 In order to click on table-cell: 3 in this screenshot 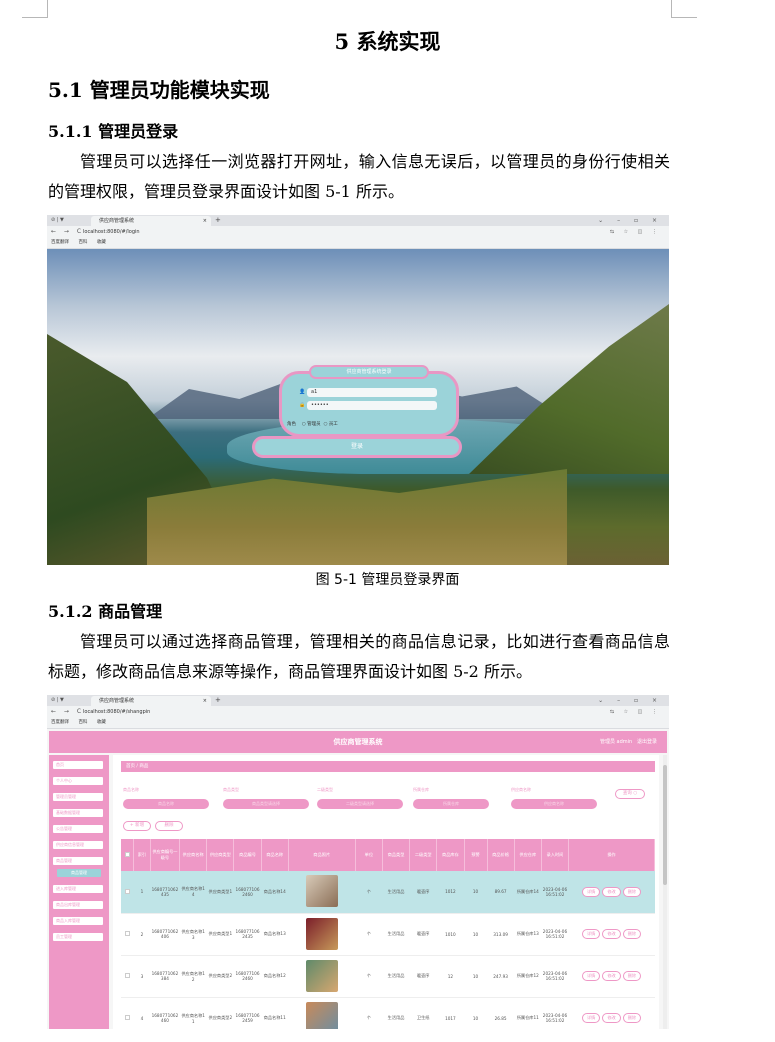, I will do `click(142, 976)`.